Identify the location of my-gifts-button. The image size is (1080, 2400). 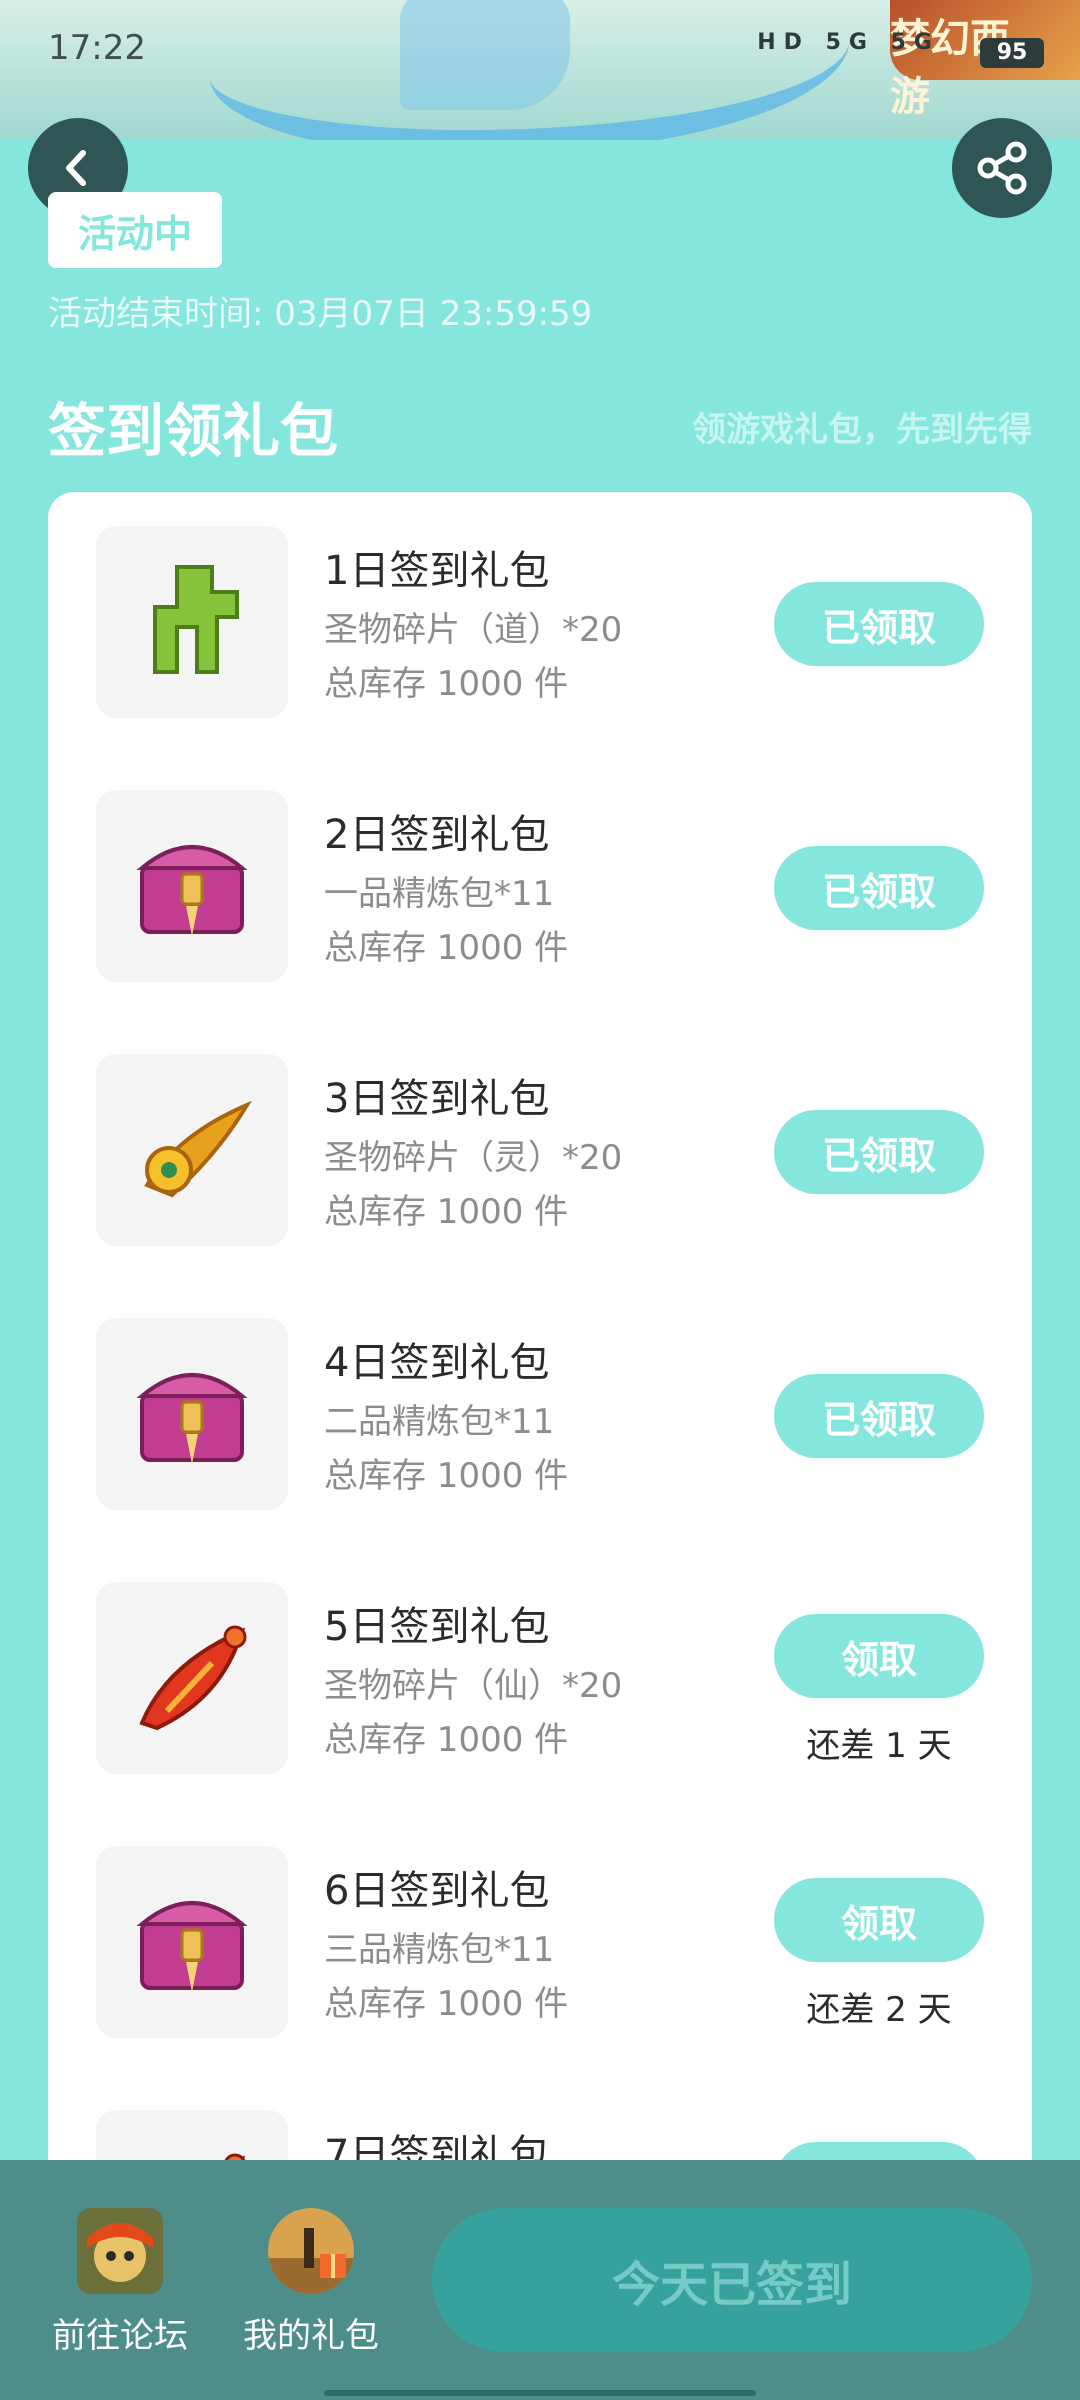
(311, 2251).